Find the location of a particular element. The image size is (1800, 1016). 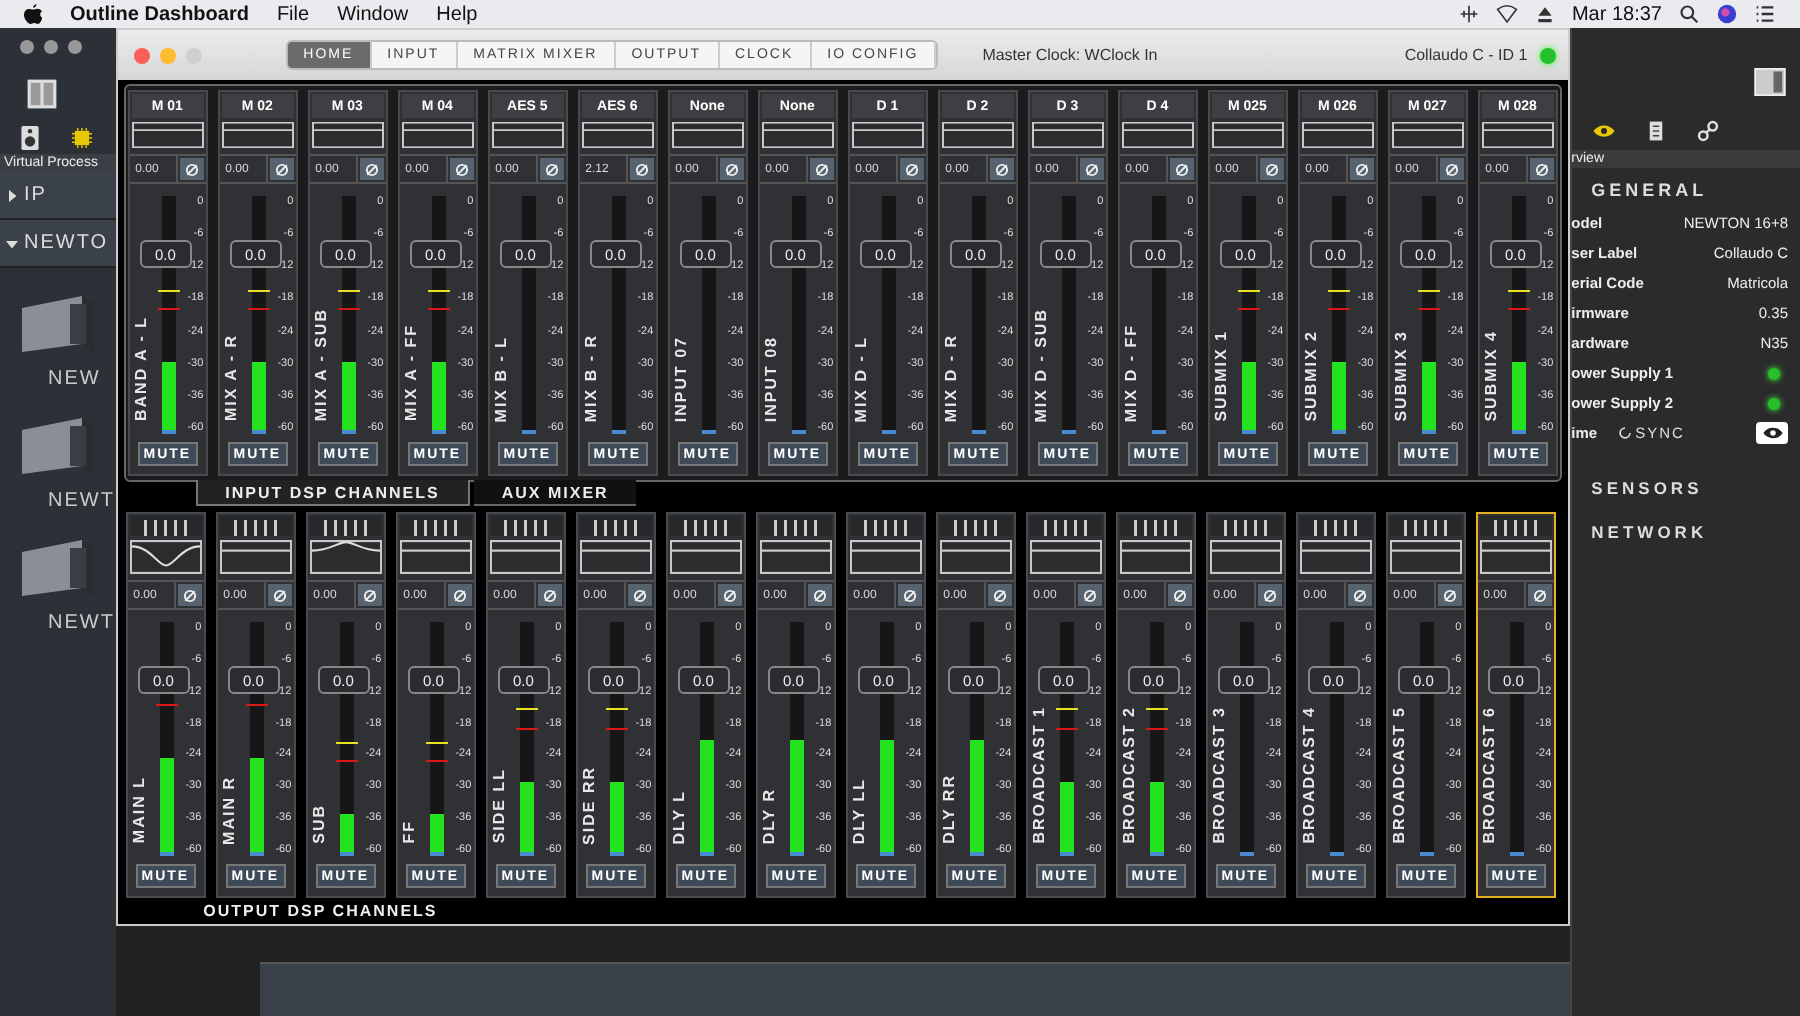

channel-name: BAND A - L is located at coordinates (140, 369).